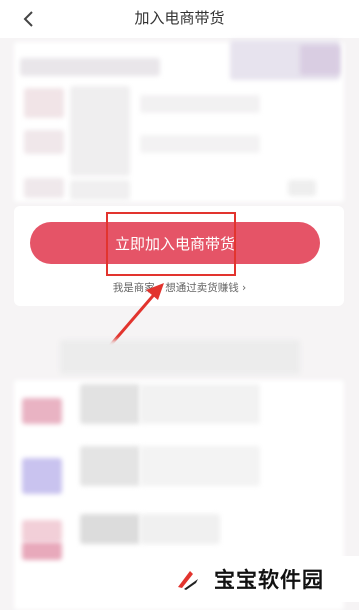  What do you see at coordinates (269, 580) in the screenshot?
I see `watermark-text: 宝宝软件园` at bounding box center [269, 580].